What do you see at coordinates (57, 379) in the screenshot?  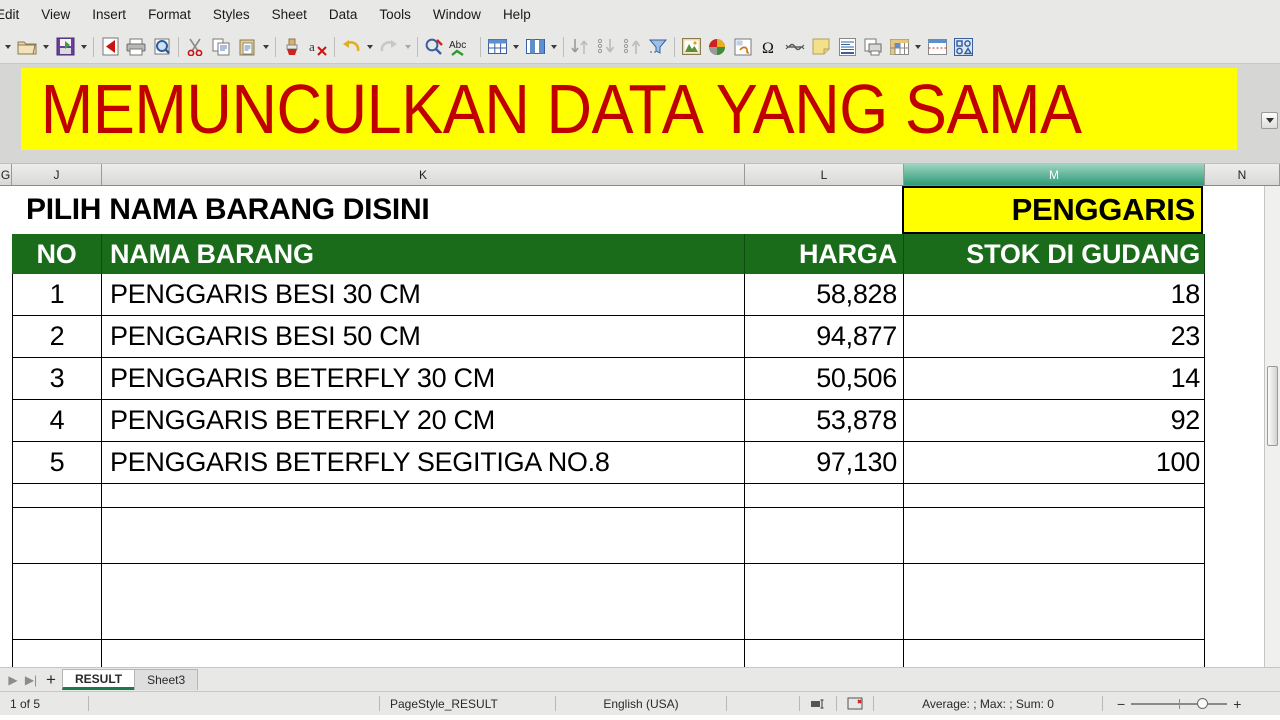 I see `cell-no: 3` at bounding box center [57, 379].